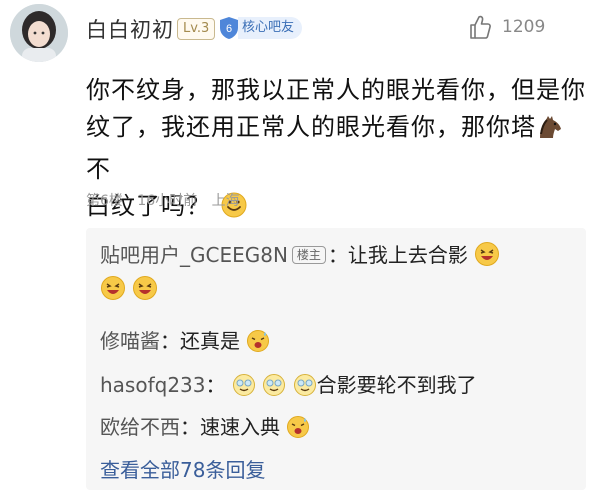 This screenshot has width=600, height=490. I want to click on thumbs-up-icon, so click(480, 27).